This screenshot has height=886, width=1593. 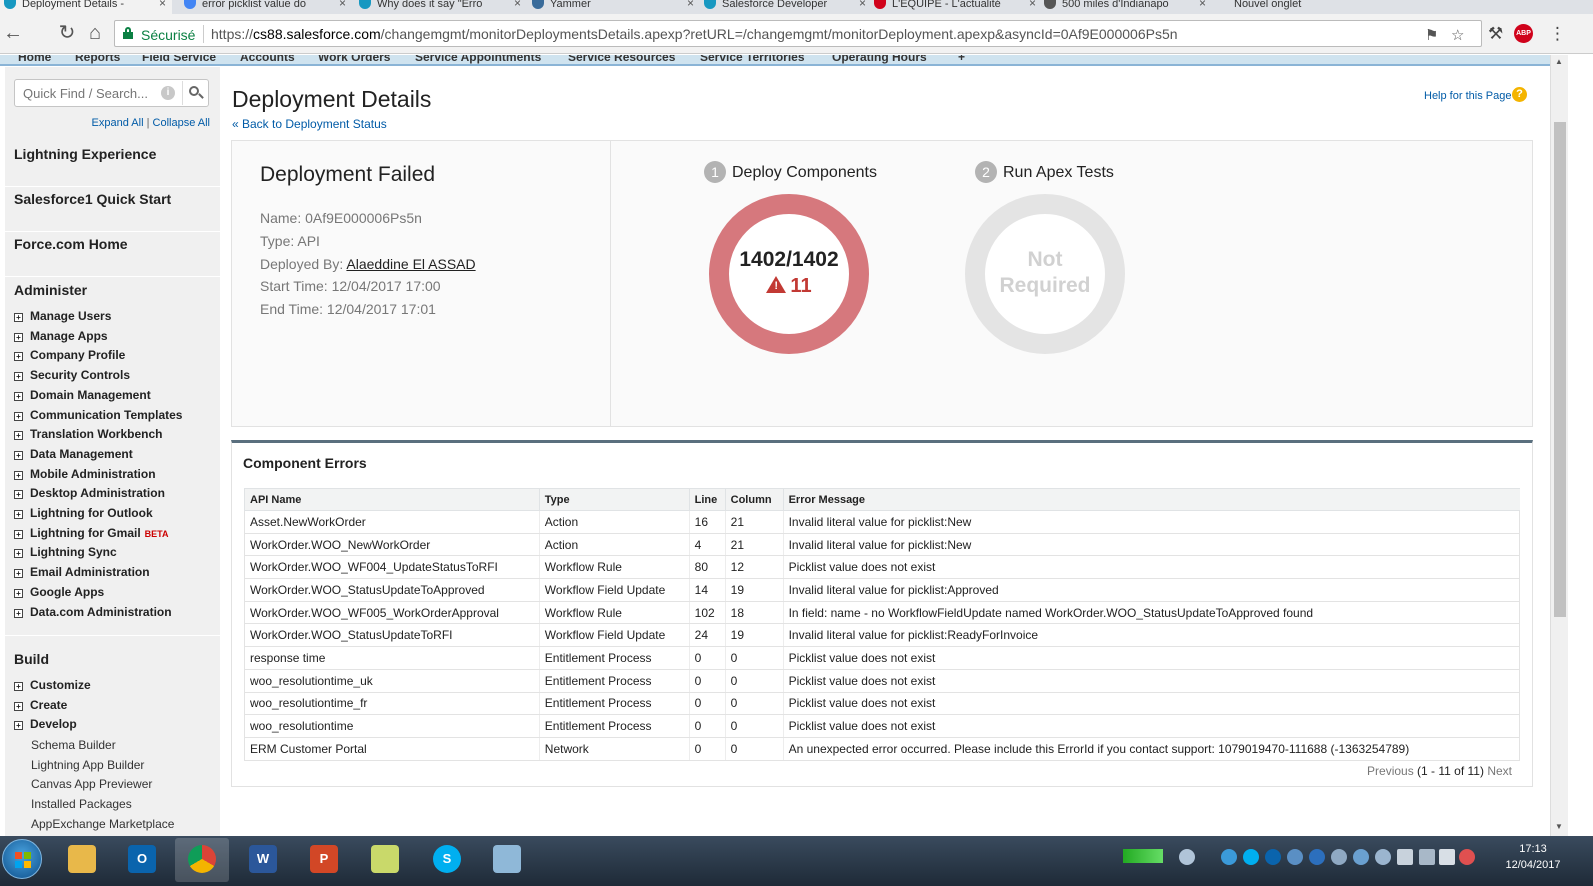 What do you see at coordinates (1427, 857) in the screenshot?
I see `battery-icon` at bounding box center [1427, 857].